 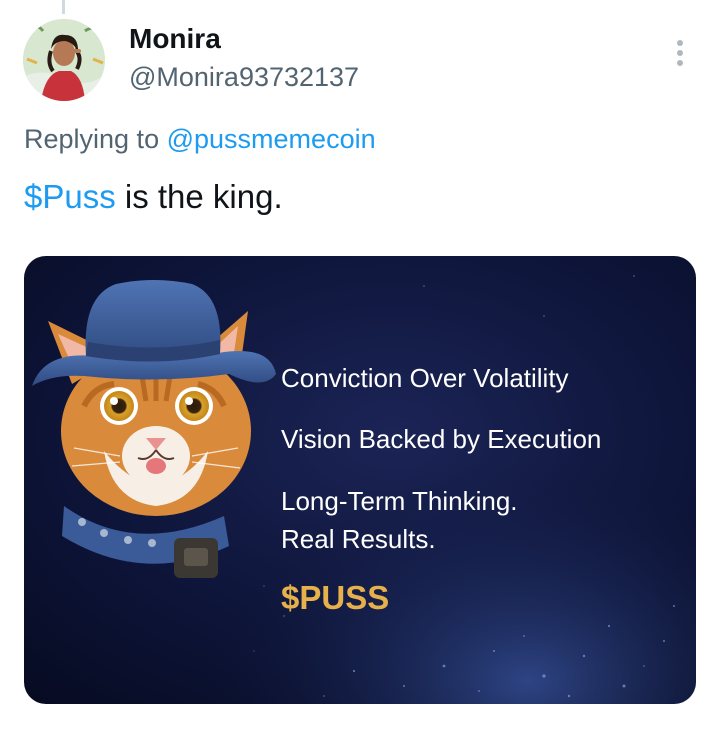 I want to click on cashtag-link: $Puss, so click(x=70, y=196).